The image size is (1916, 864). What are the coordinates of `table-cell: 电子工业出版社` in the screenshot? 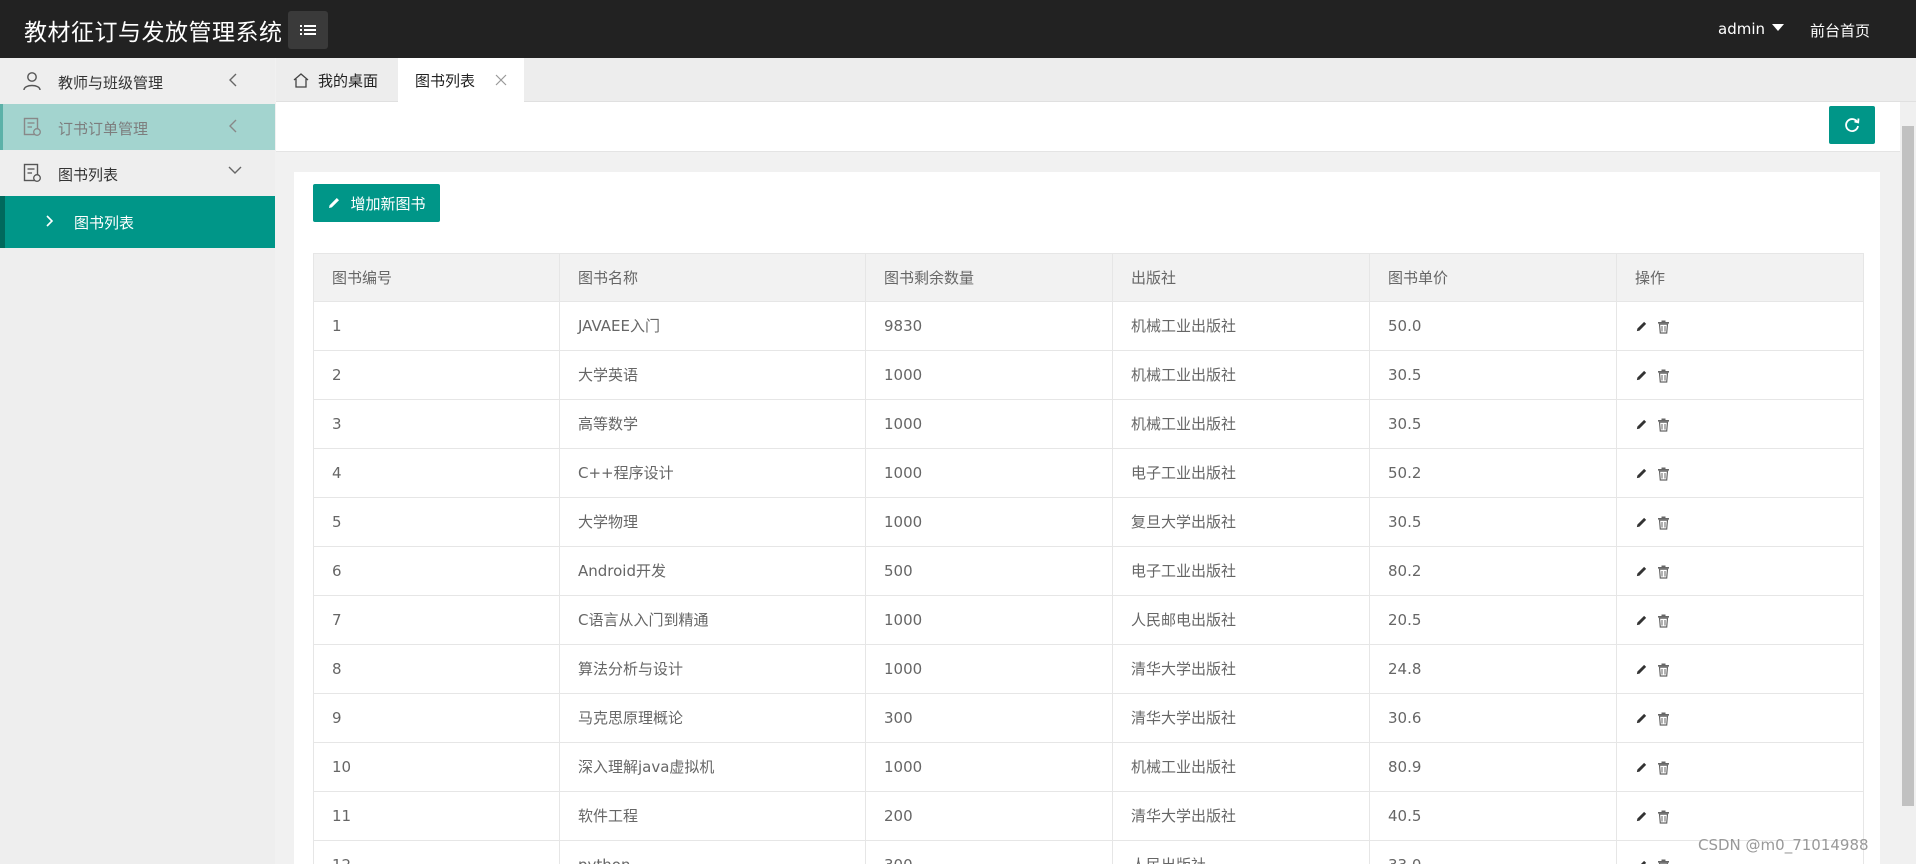 It's located at (1241, 571).